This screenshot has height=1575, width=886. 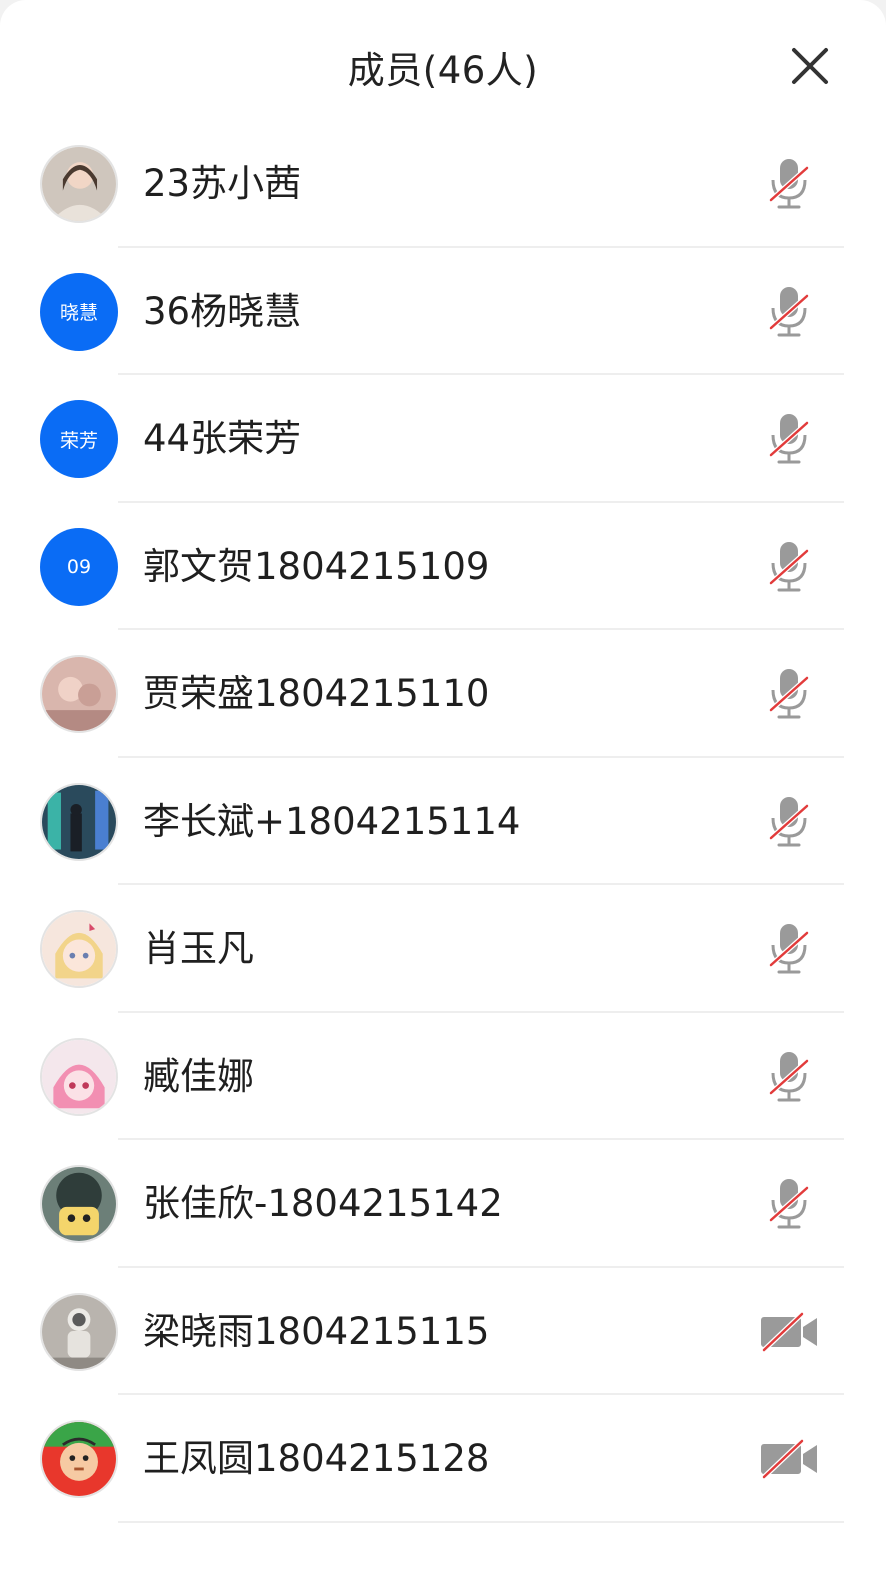 What do you see at coordinates (443, 1076) in the screenshot?
I see `member-row: 臧佳娜` at bounding box center [443, 1076].